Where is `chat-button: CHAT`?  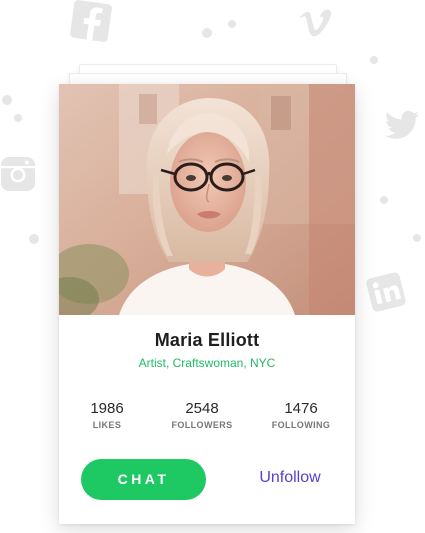 chat-button: CHAT is located at coordinates (143, 479).